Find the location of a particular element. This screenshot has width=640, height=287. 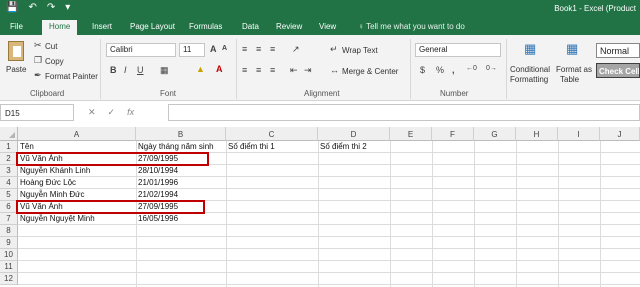

wrap-text-icon: ↵ is located at coordinates (334, 49).